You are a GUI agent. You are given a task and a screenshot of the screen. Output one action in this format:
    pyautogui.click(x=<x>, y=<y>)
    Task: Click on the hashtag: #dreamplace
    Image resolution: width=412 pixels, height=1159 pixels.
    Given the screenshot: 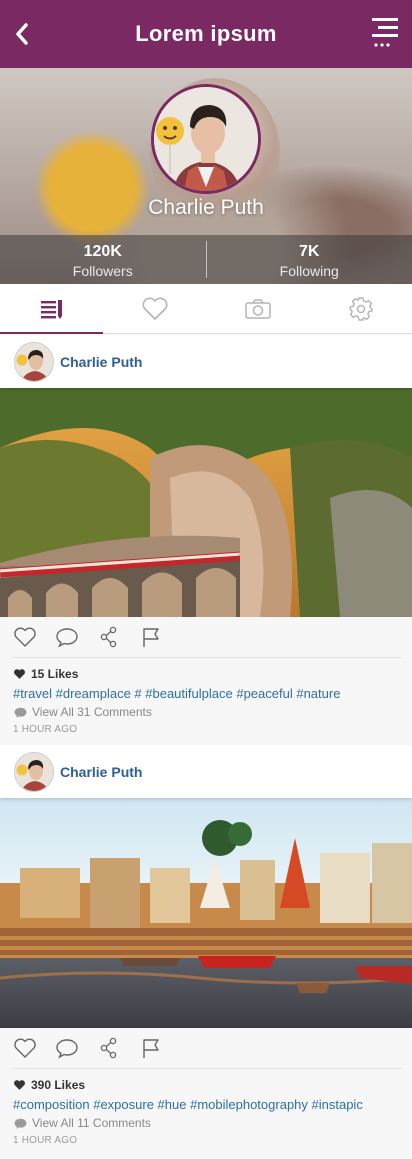 What is the action you would take?
    pyautogui.click(x=95, y=693)
    